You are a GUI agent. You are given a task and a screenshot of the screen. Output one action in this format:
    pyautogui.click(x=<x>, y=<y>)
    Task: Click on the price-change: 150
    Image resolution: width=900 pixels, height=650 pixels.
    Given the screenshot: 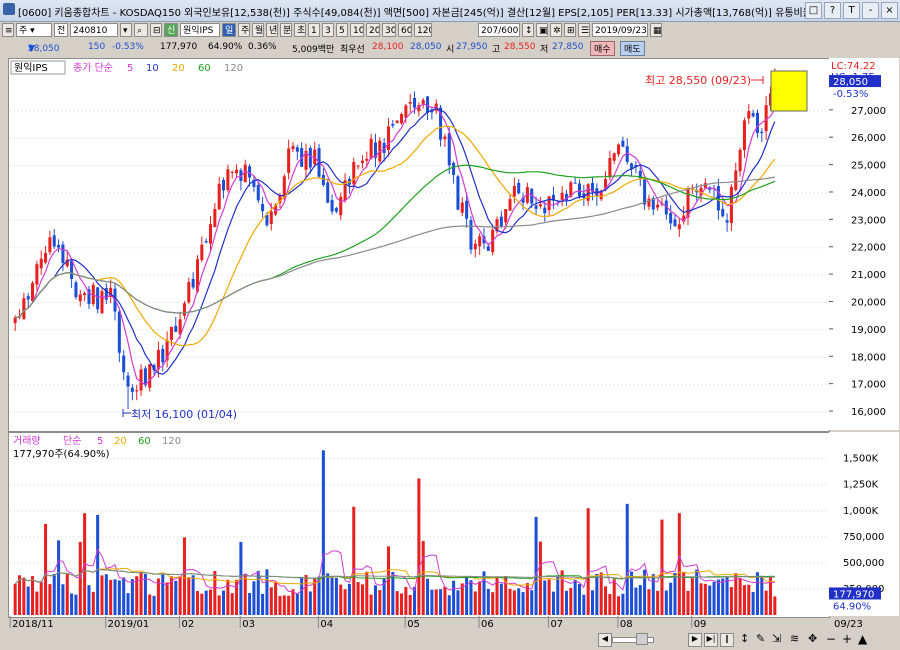 What is the action you would take?
    pyautogui.click(x=97, y=47)
    